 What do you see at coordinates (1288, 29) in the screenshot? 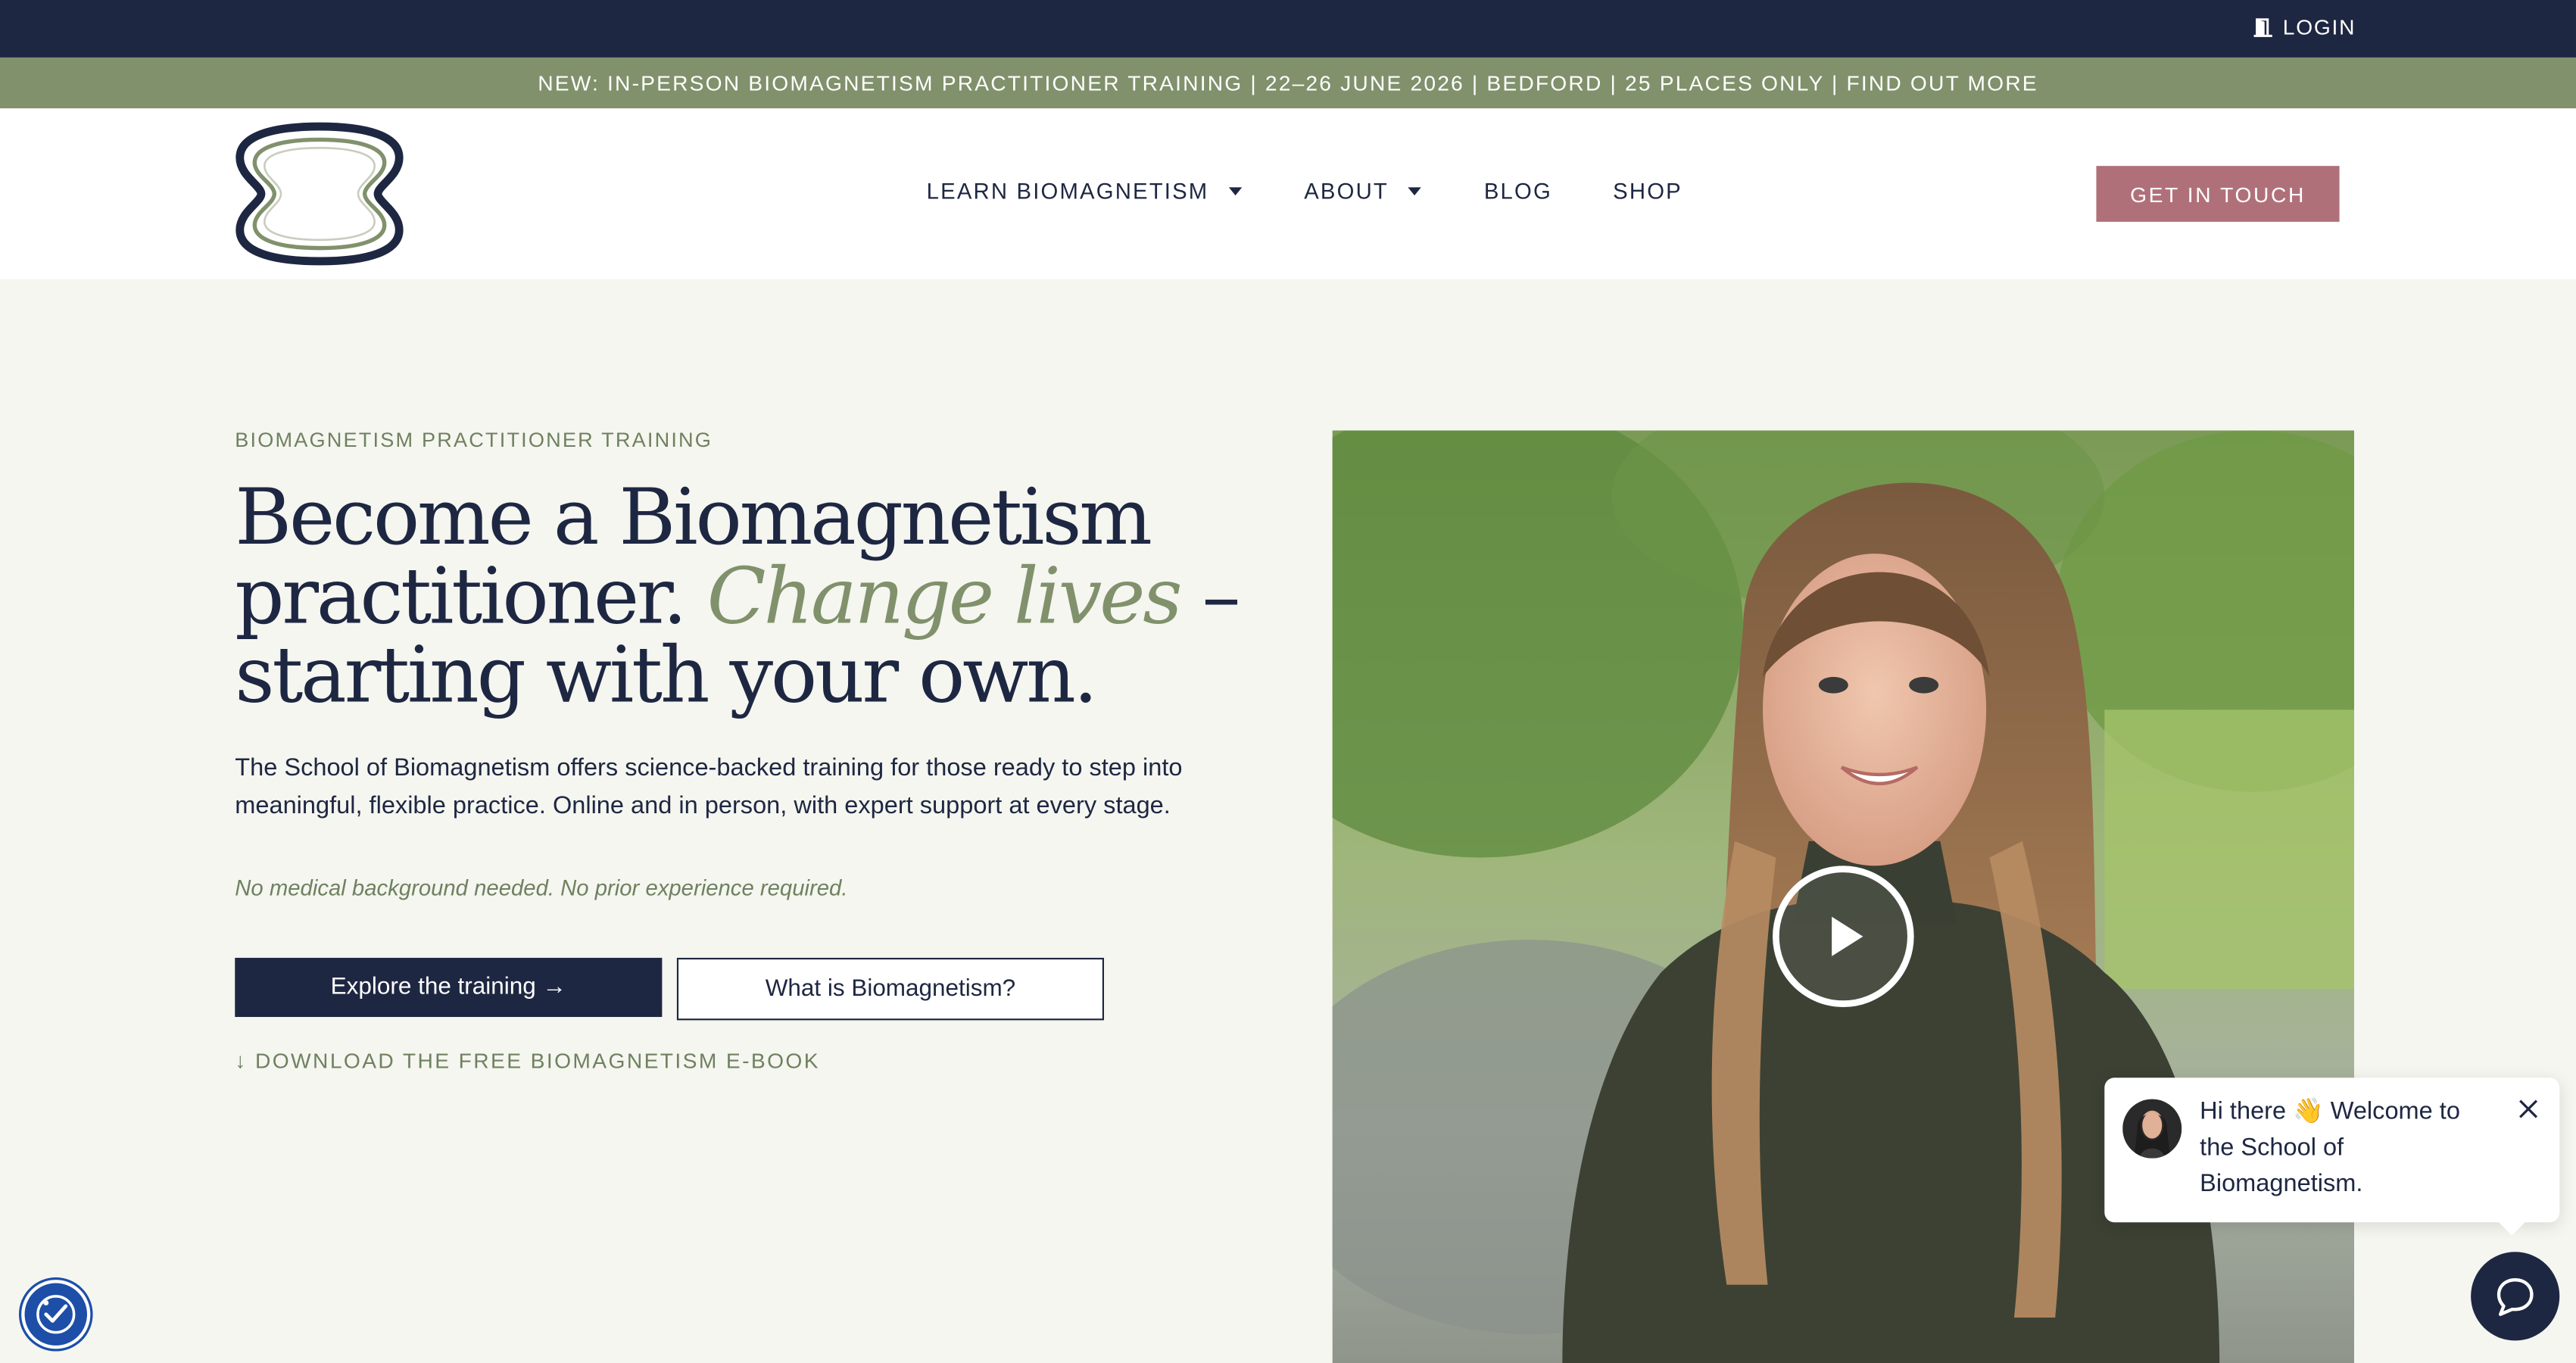
I see `top-utility-bar: LOGIN` at bounding box center [1288, 29].